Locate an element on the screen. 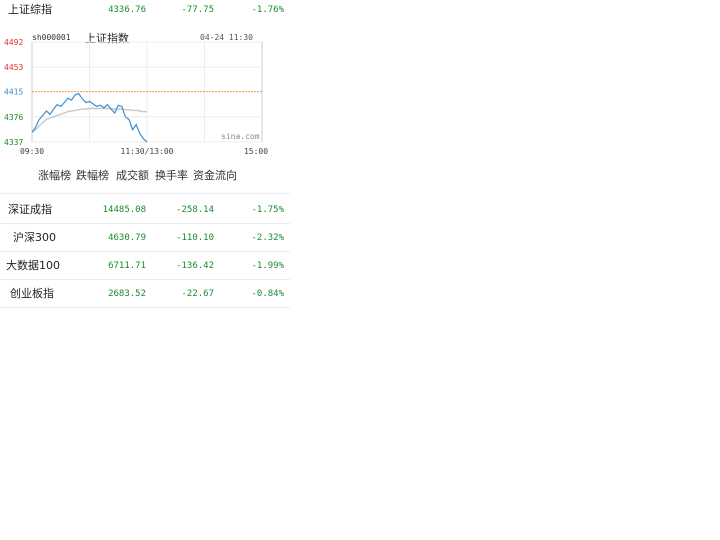 This screenshot has height=540, width=720. x-tick-label: 11:30/13:00 is located at coordinates (147, 151).